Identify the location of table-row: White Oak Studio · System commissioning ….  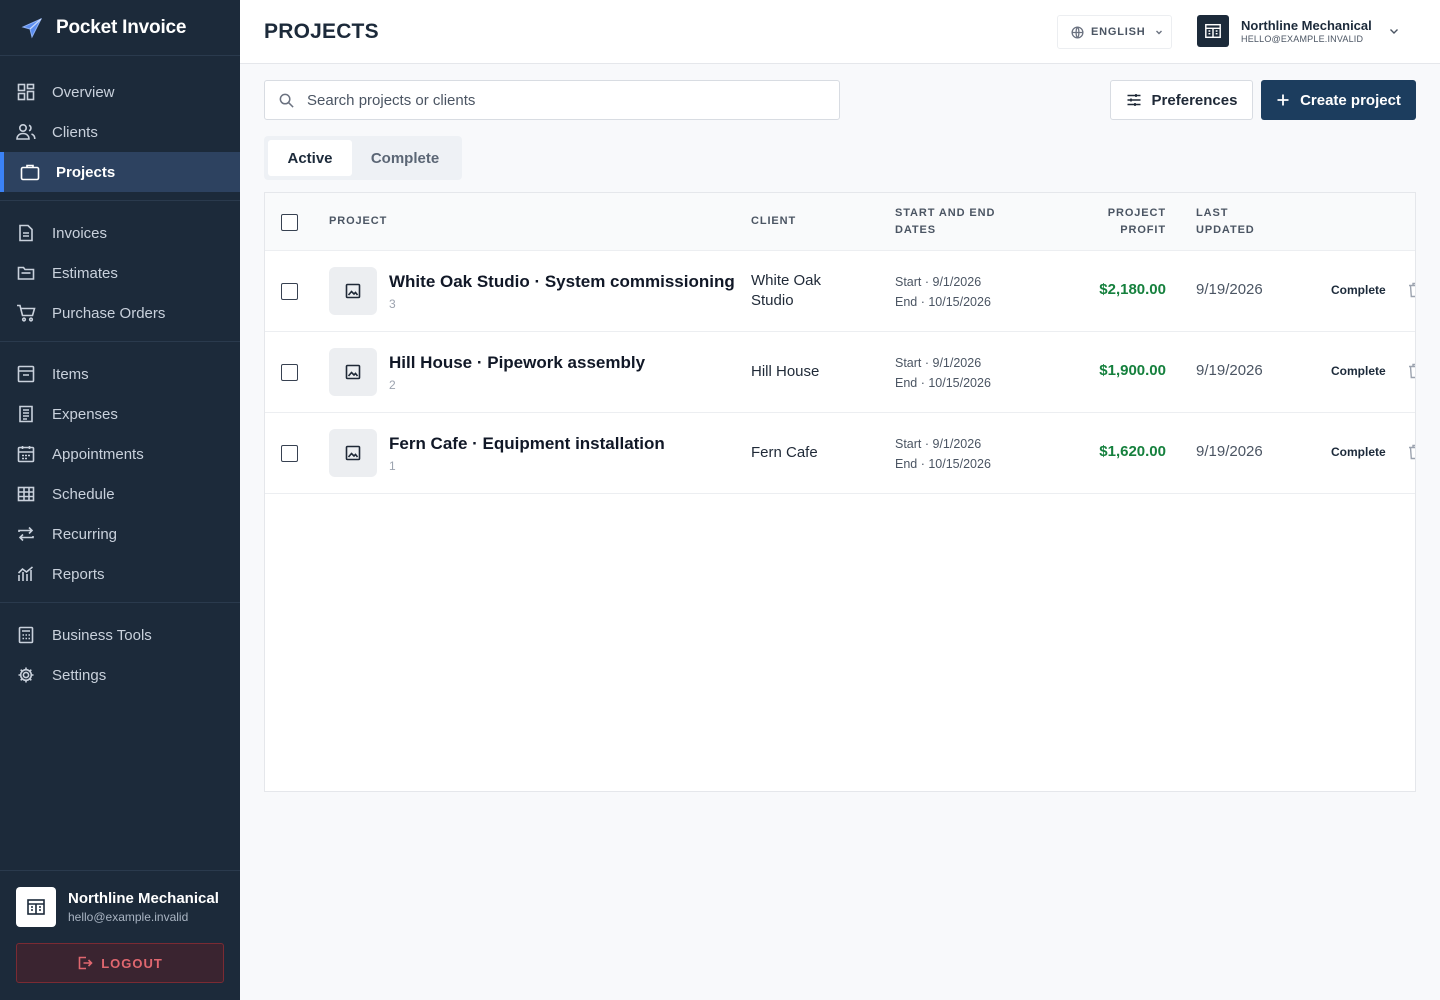
(840, 291).